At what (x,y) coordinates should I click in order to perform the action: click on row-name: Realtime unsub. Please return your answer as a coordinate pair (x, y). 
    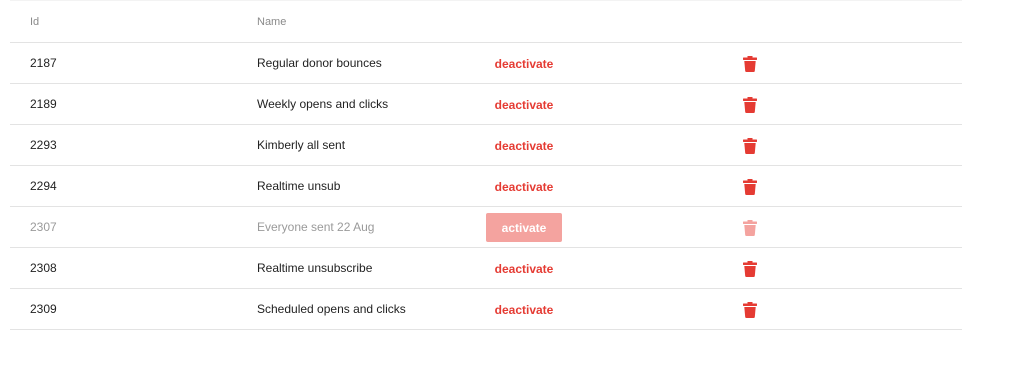
    Looking at the image, I should click on (299, 186).